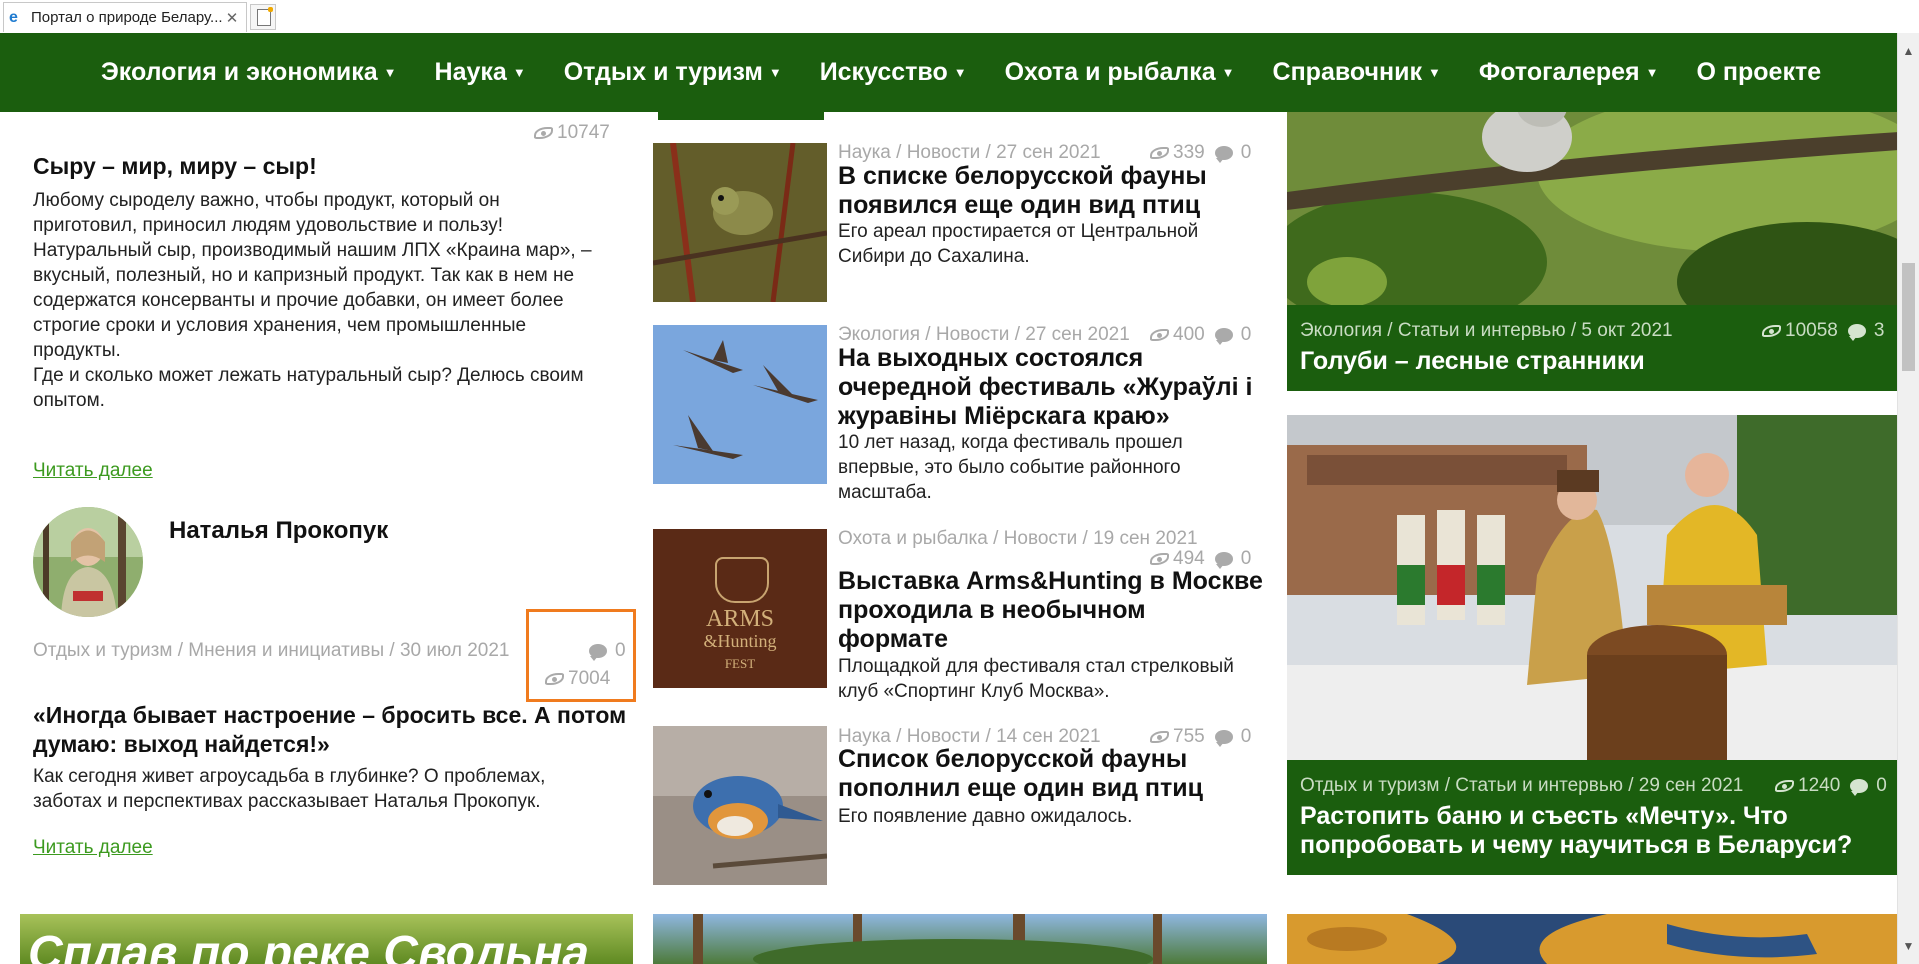  Describe the element at coordinates (1010, 442) in the screenshot. I see `excerpt-line: 10 лет назад, когда фестиваль прошел` at that location.